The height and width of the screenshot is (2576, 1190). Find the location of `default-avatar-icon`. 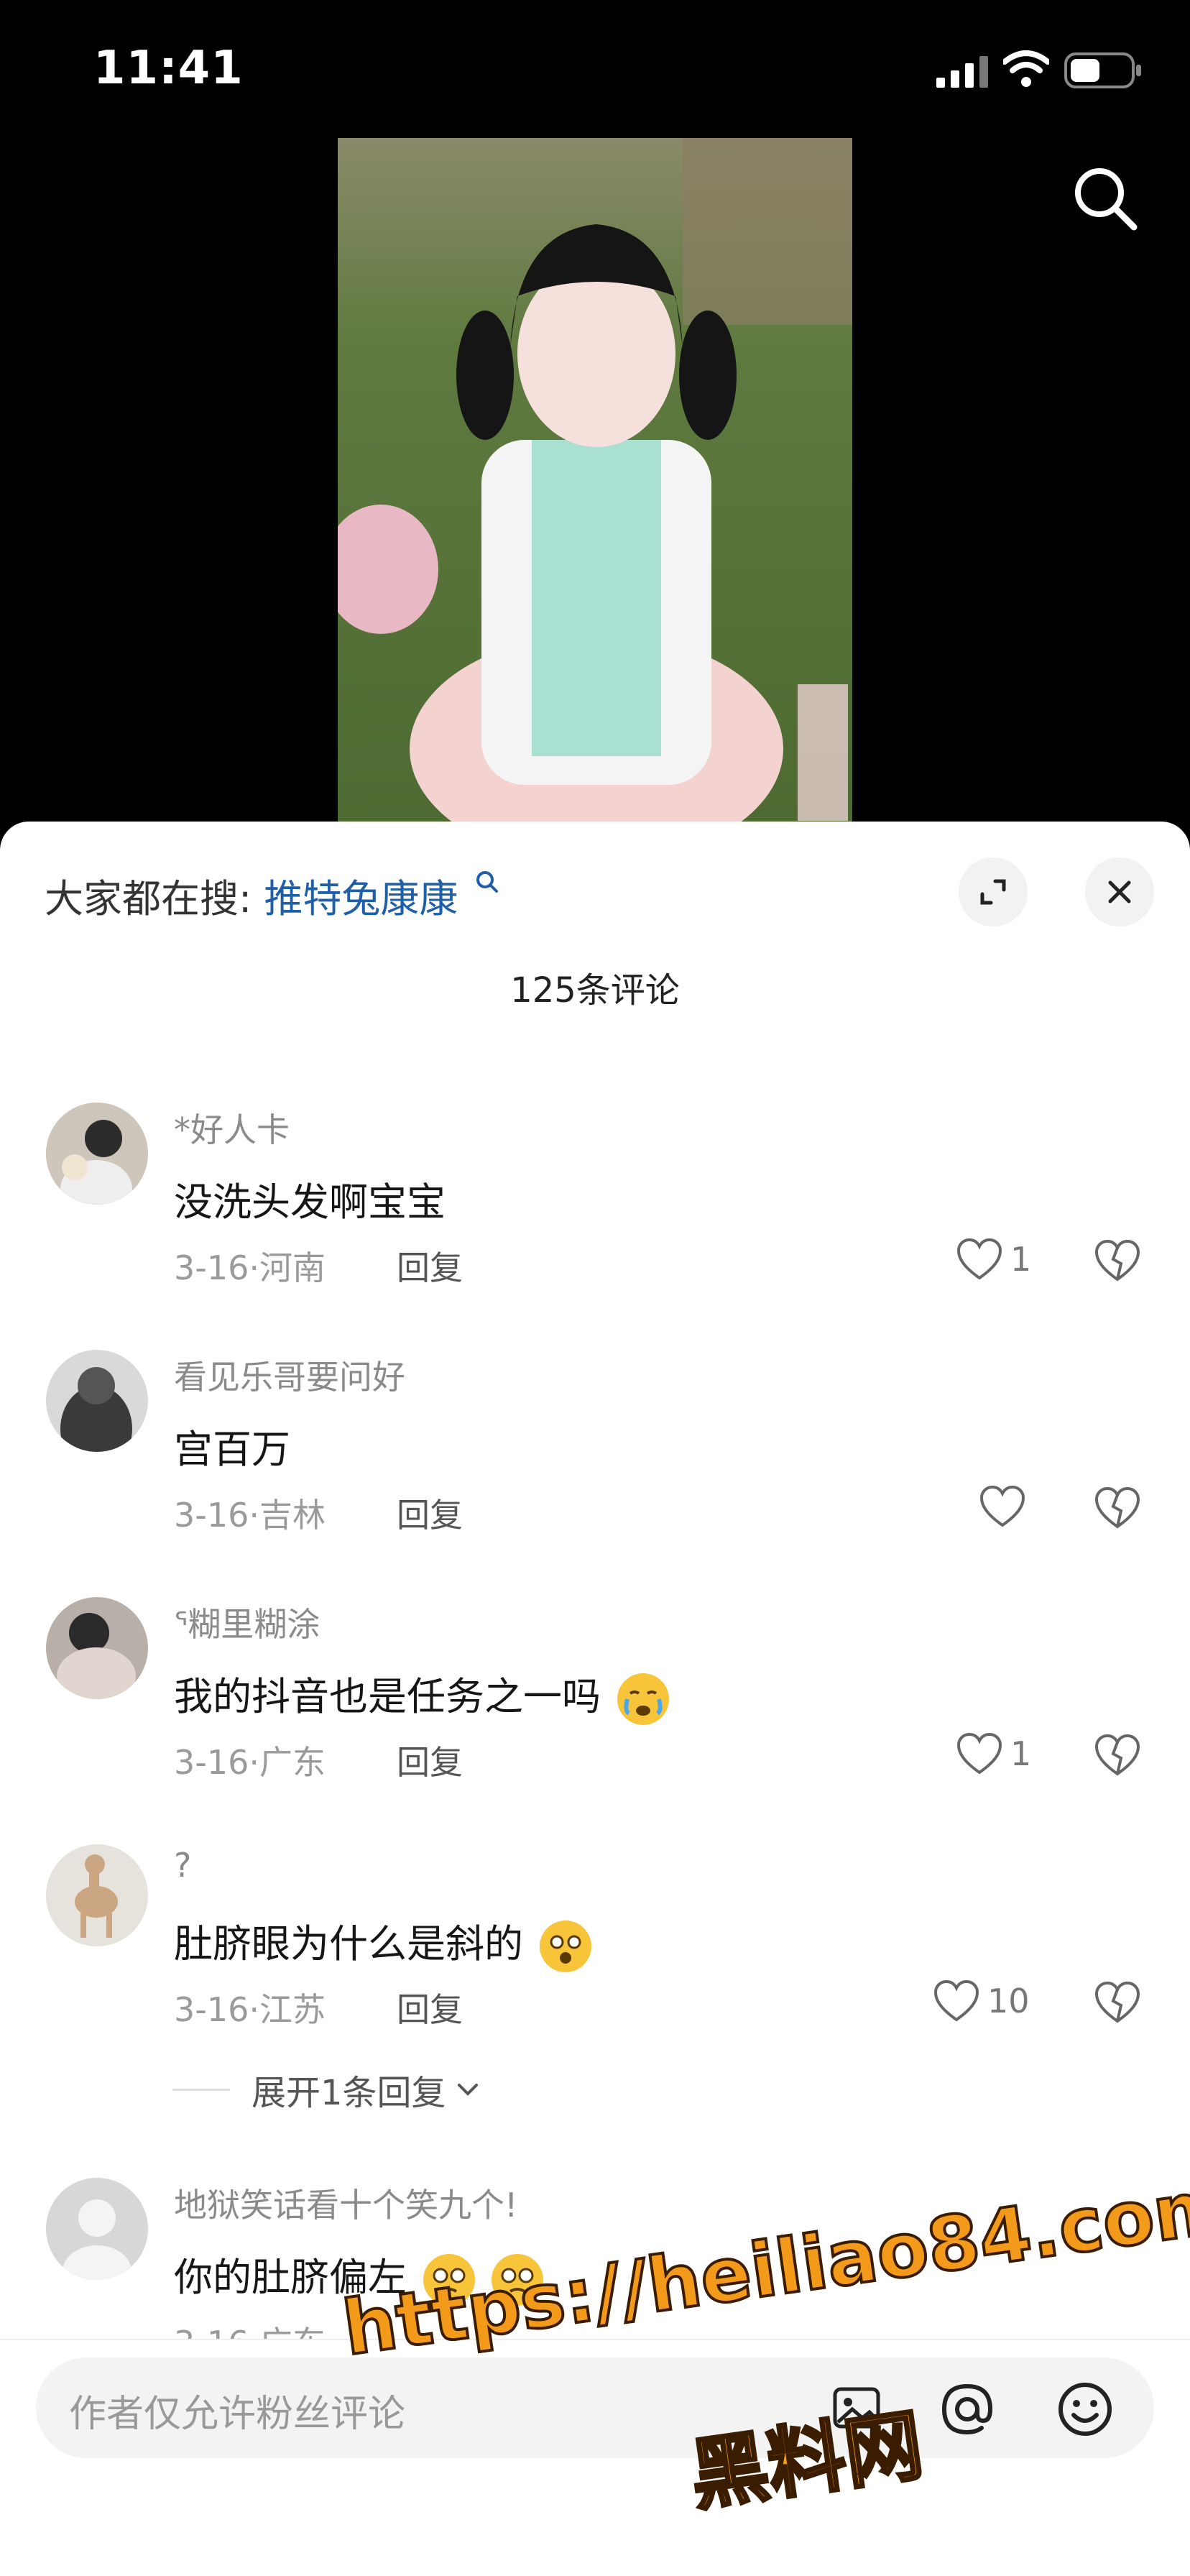

default-avatar-icon is located at coordinates (97, 2229).